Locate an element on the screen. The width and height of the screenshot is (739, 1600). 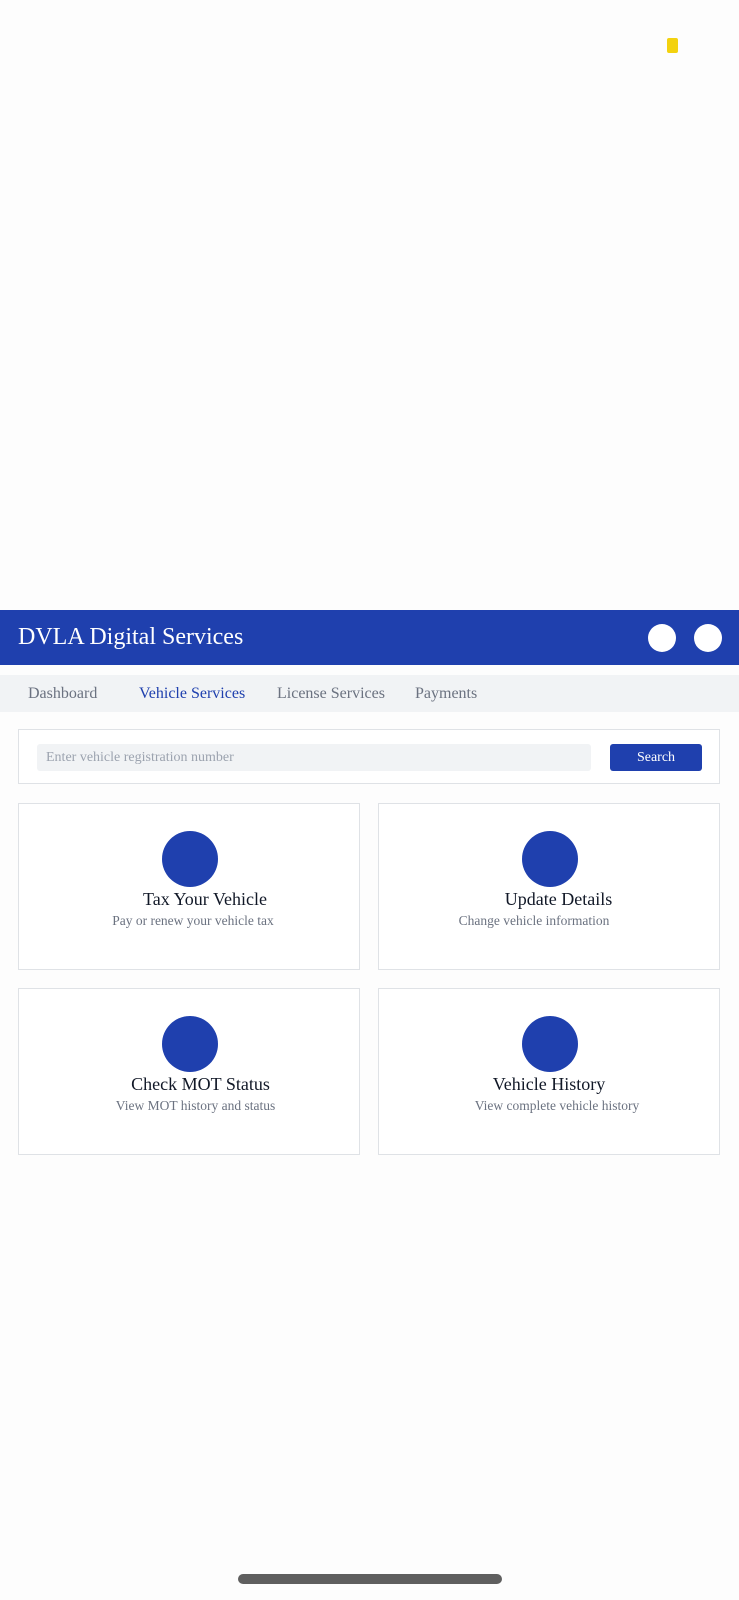
header-actions is located at coordinates (676, 637).